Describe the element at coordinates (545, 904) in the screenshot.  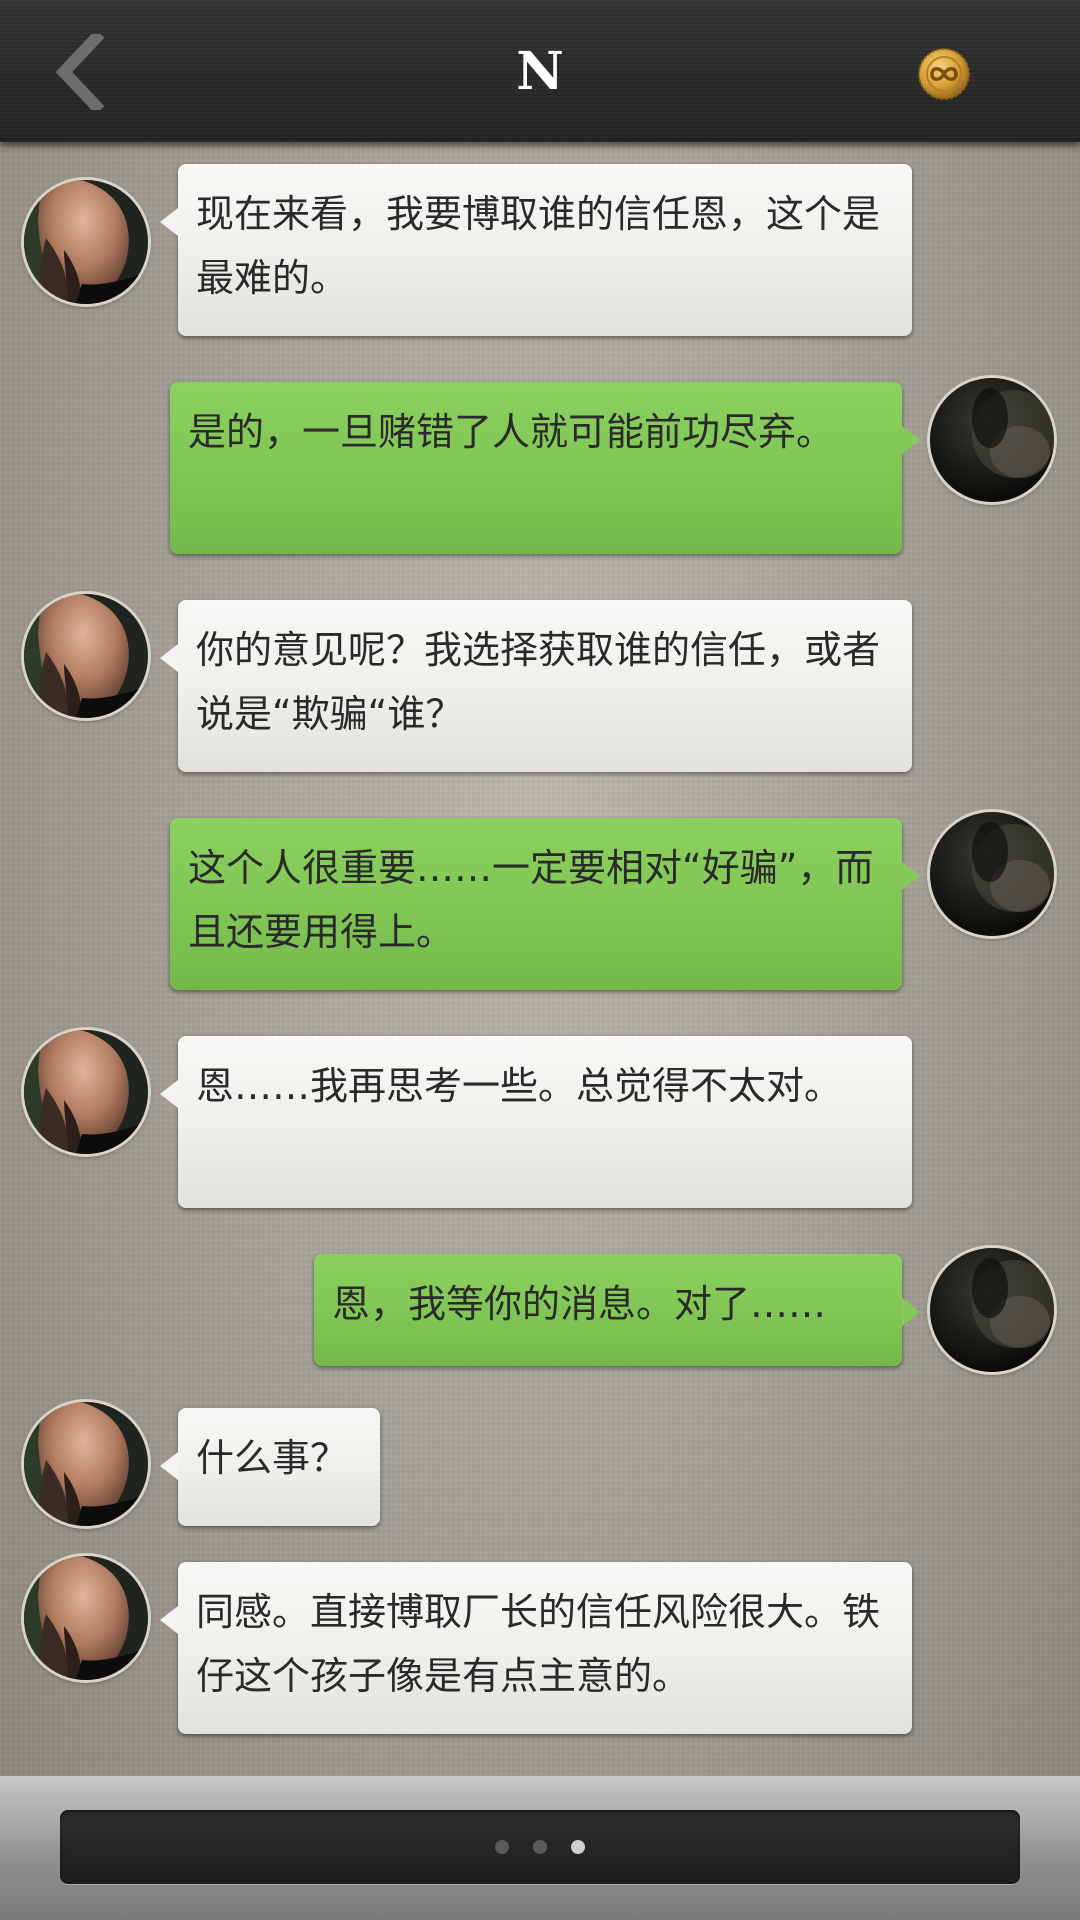
I see `message-bubble-outgoing: 这个人很重要……一定要相对“好骗”，而且还要用得上。` at that location.